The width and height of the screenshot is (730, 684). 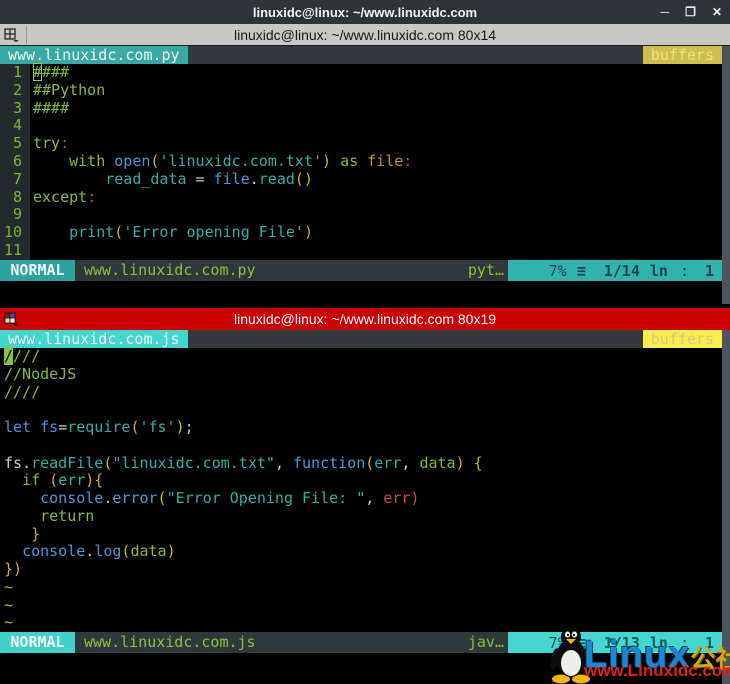 I want to click on token: ~, so click(x=9, y=586).